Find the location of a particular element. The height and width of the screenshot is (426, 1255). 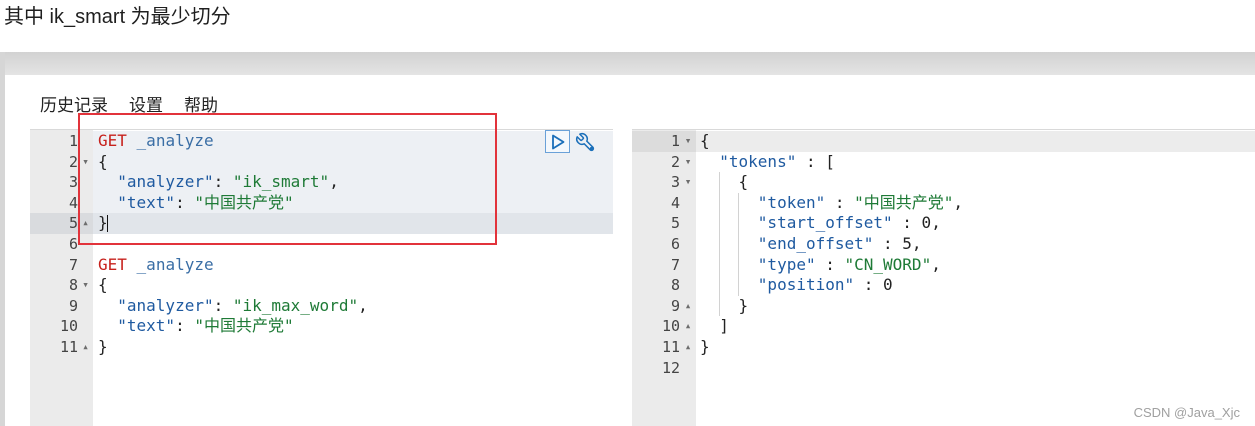

code-text: "text": "中国共产党" is located at coordinates (193, 326).